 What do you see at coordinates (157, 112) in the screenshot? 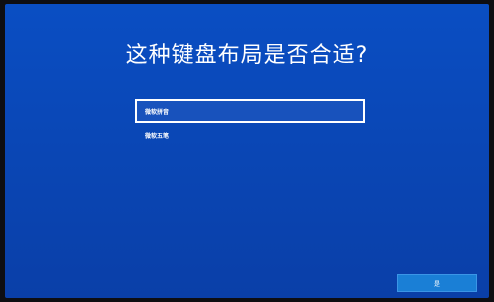
I see `layout-option-label: 微软拼音` at bounding box center [157, 112].